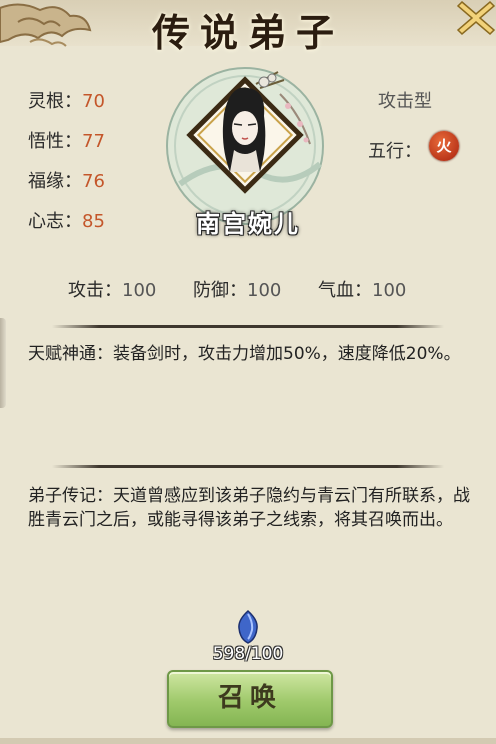 The width and height of the screenshot is (496, 744). Describe the element at coordinates (345, 290) in the screenshot. I see `combat-label: 气血：` at that location.